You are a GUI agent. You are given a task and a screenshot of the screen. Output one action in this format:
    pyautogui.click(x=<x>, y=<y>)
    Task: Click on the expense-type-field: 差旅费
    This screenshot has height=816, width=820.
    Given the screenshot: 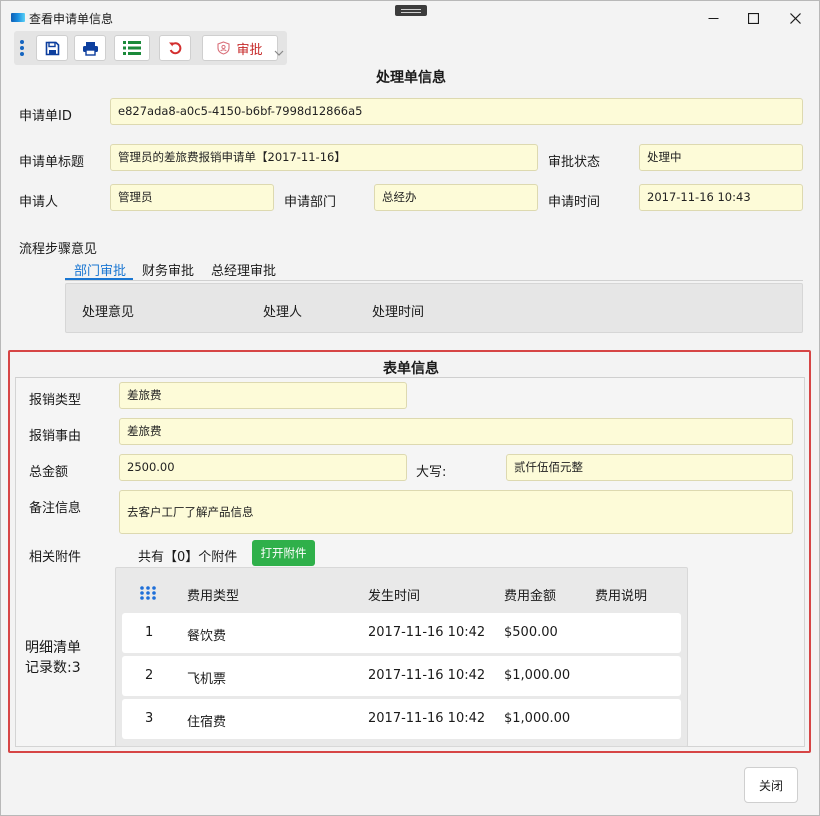 What is the action you would take?
    pyautogui.click(x=263, y=395)
    